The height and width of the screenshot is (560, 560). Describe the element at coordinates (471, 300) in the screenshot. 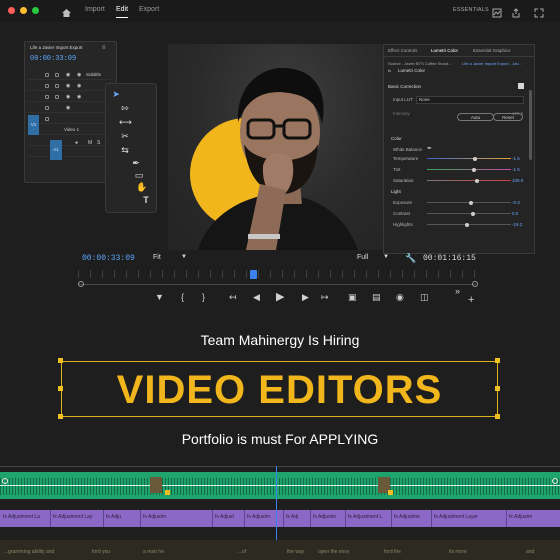

I see `button-editor-icon: +` at that location.